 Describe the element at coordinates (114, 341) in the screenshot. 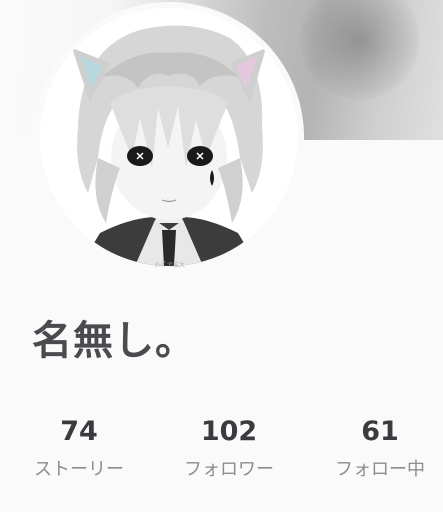

I see `profile-display-name: 名無し。` at that location.